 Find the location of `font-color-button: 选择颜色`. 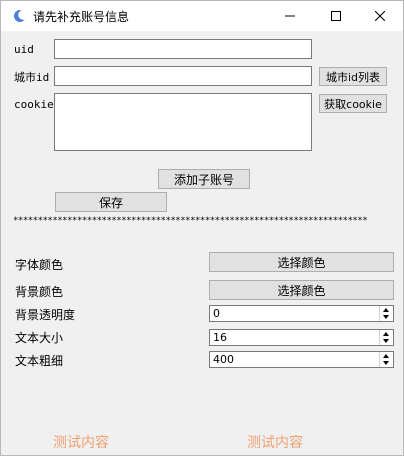

font-color-button: 选择颜色 is located at coordinates (301, 262).